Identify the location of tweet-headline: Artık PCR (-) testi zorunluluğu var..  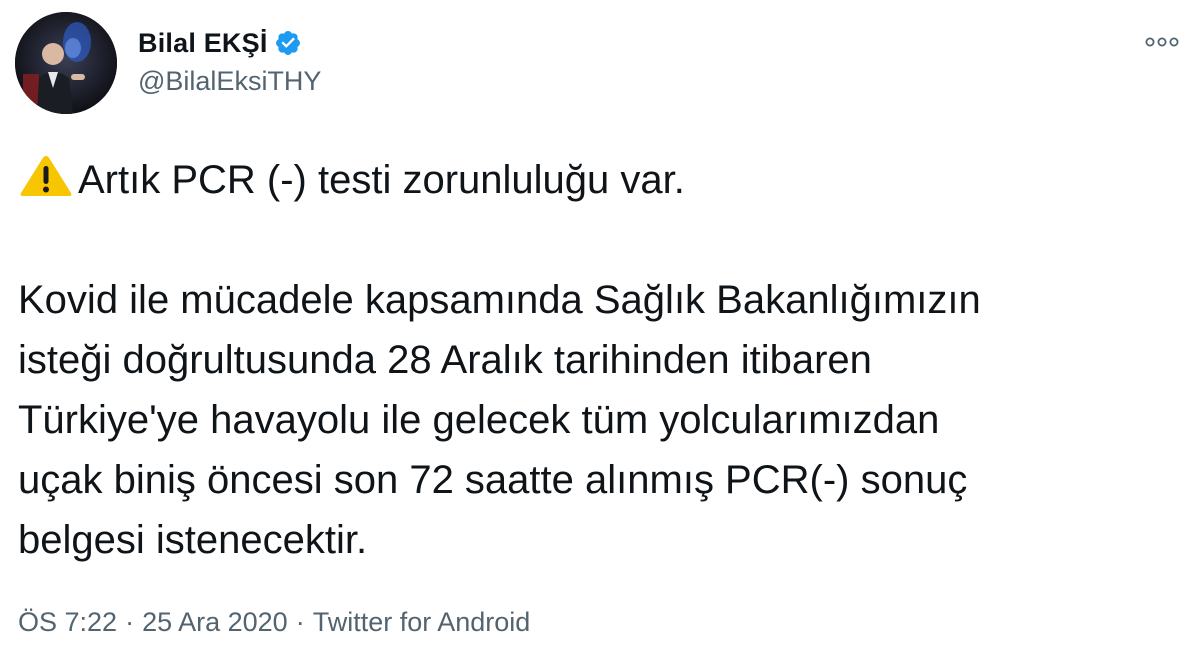
(603, 180).